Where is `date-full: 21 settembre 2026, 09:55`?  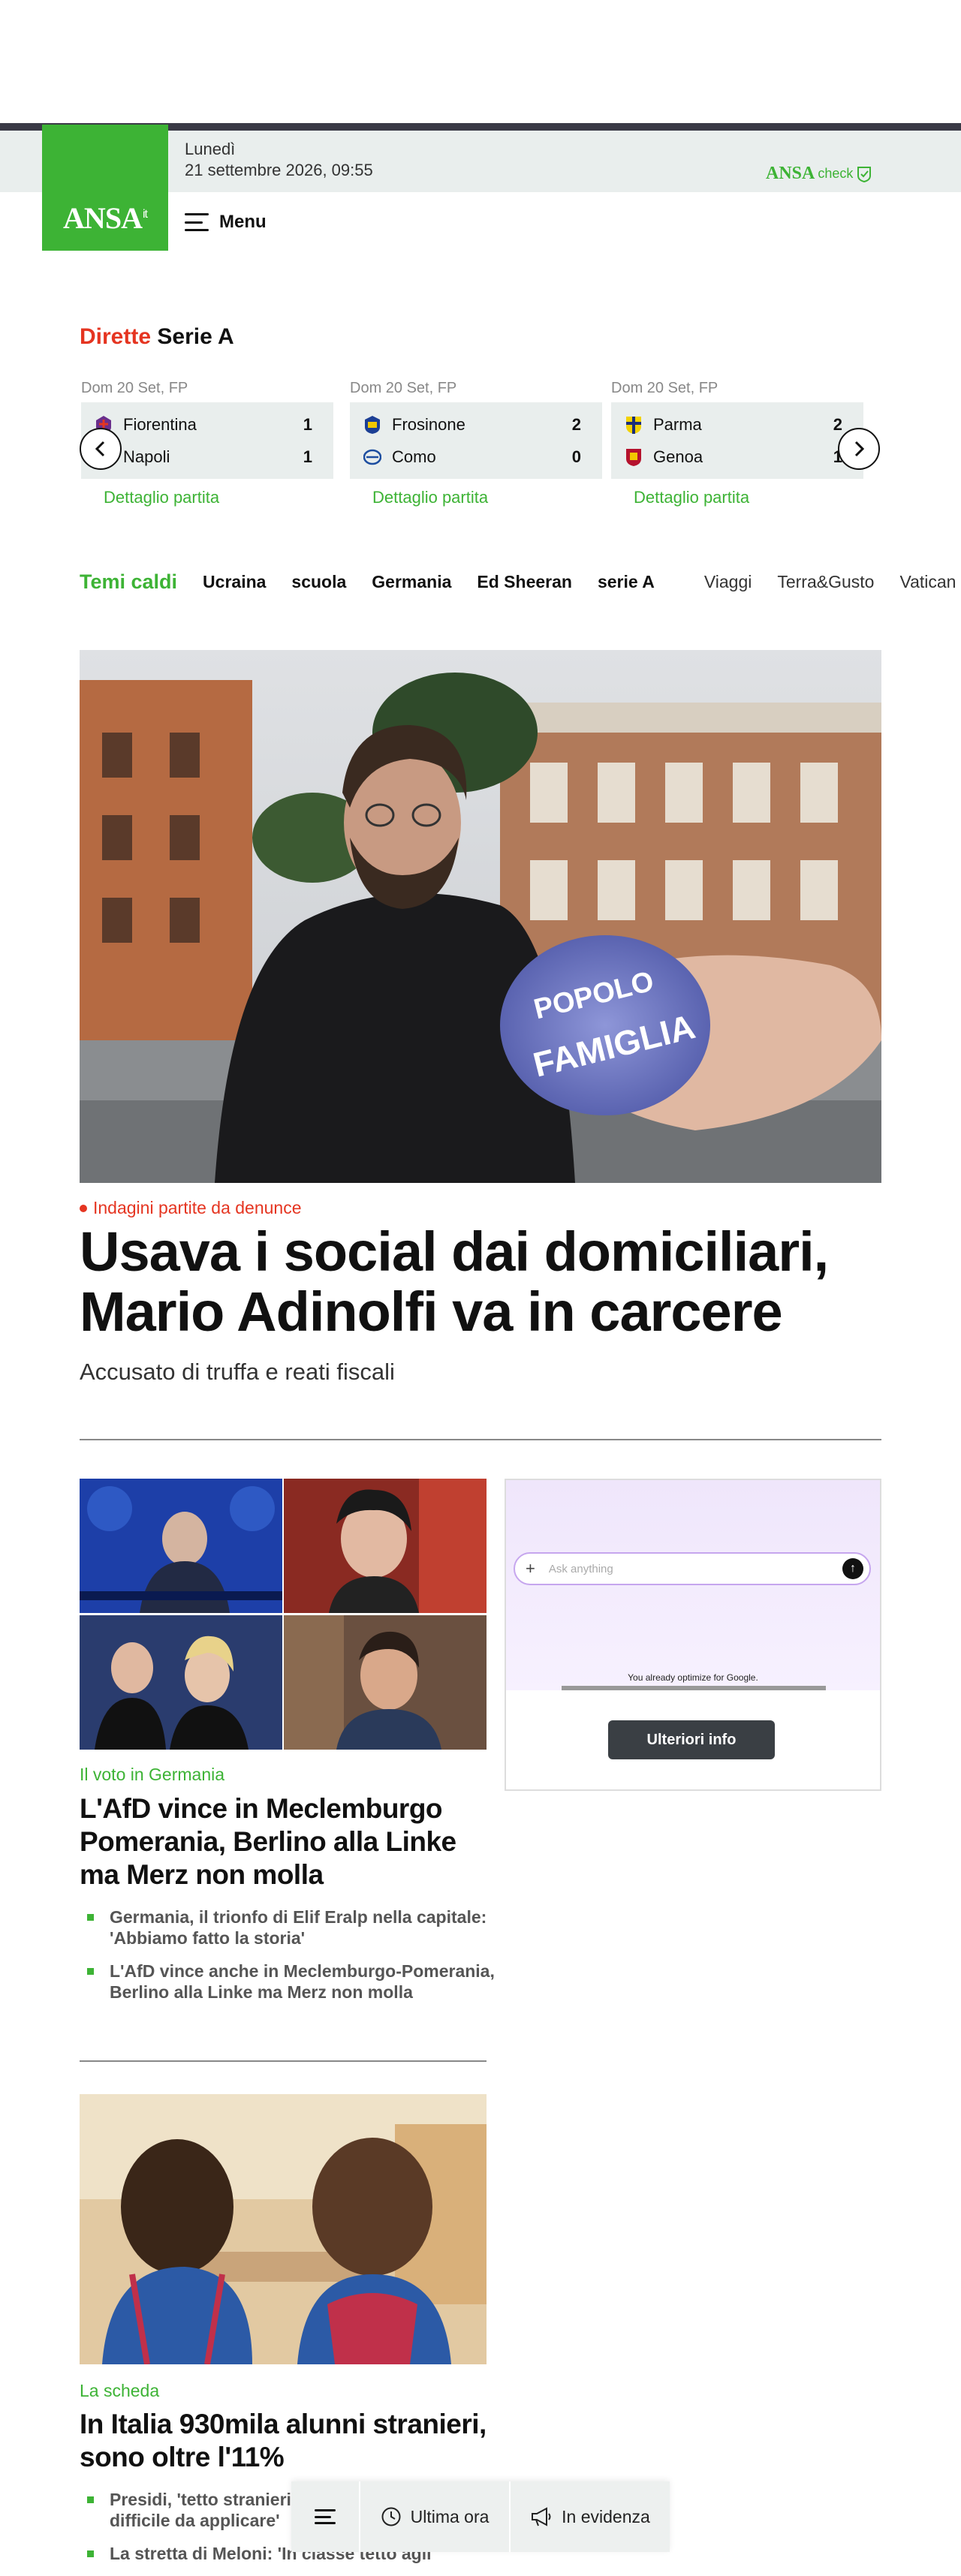
date-full: 21 settembre 2026, 09:55 is located at coordinates (279, 170).